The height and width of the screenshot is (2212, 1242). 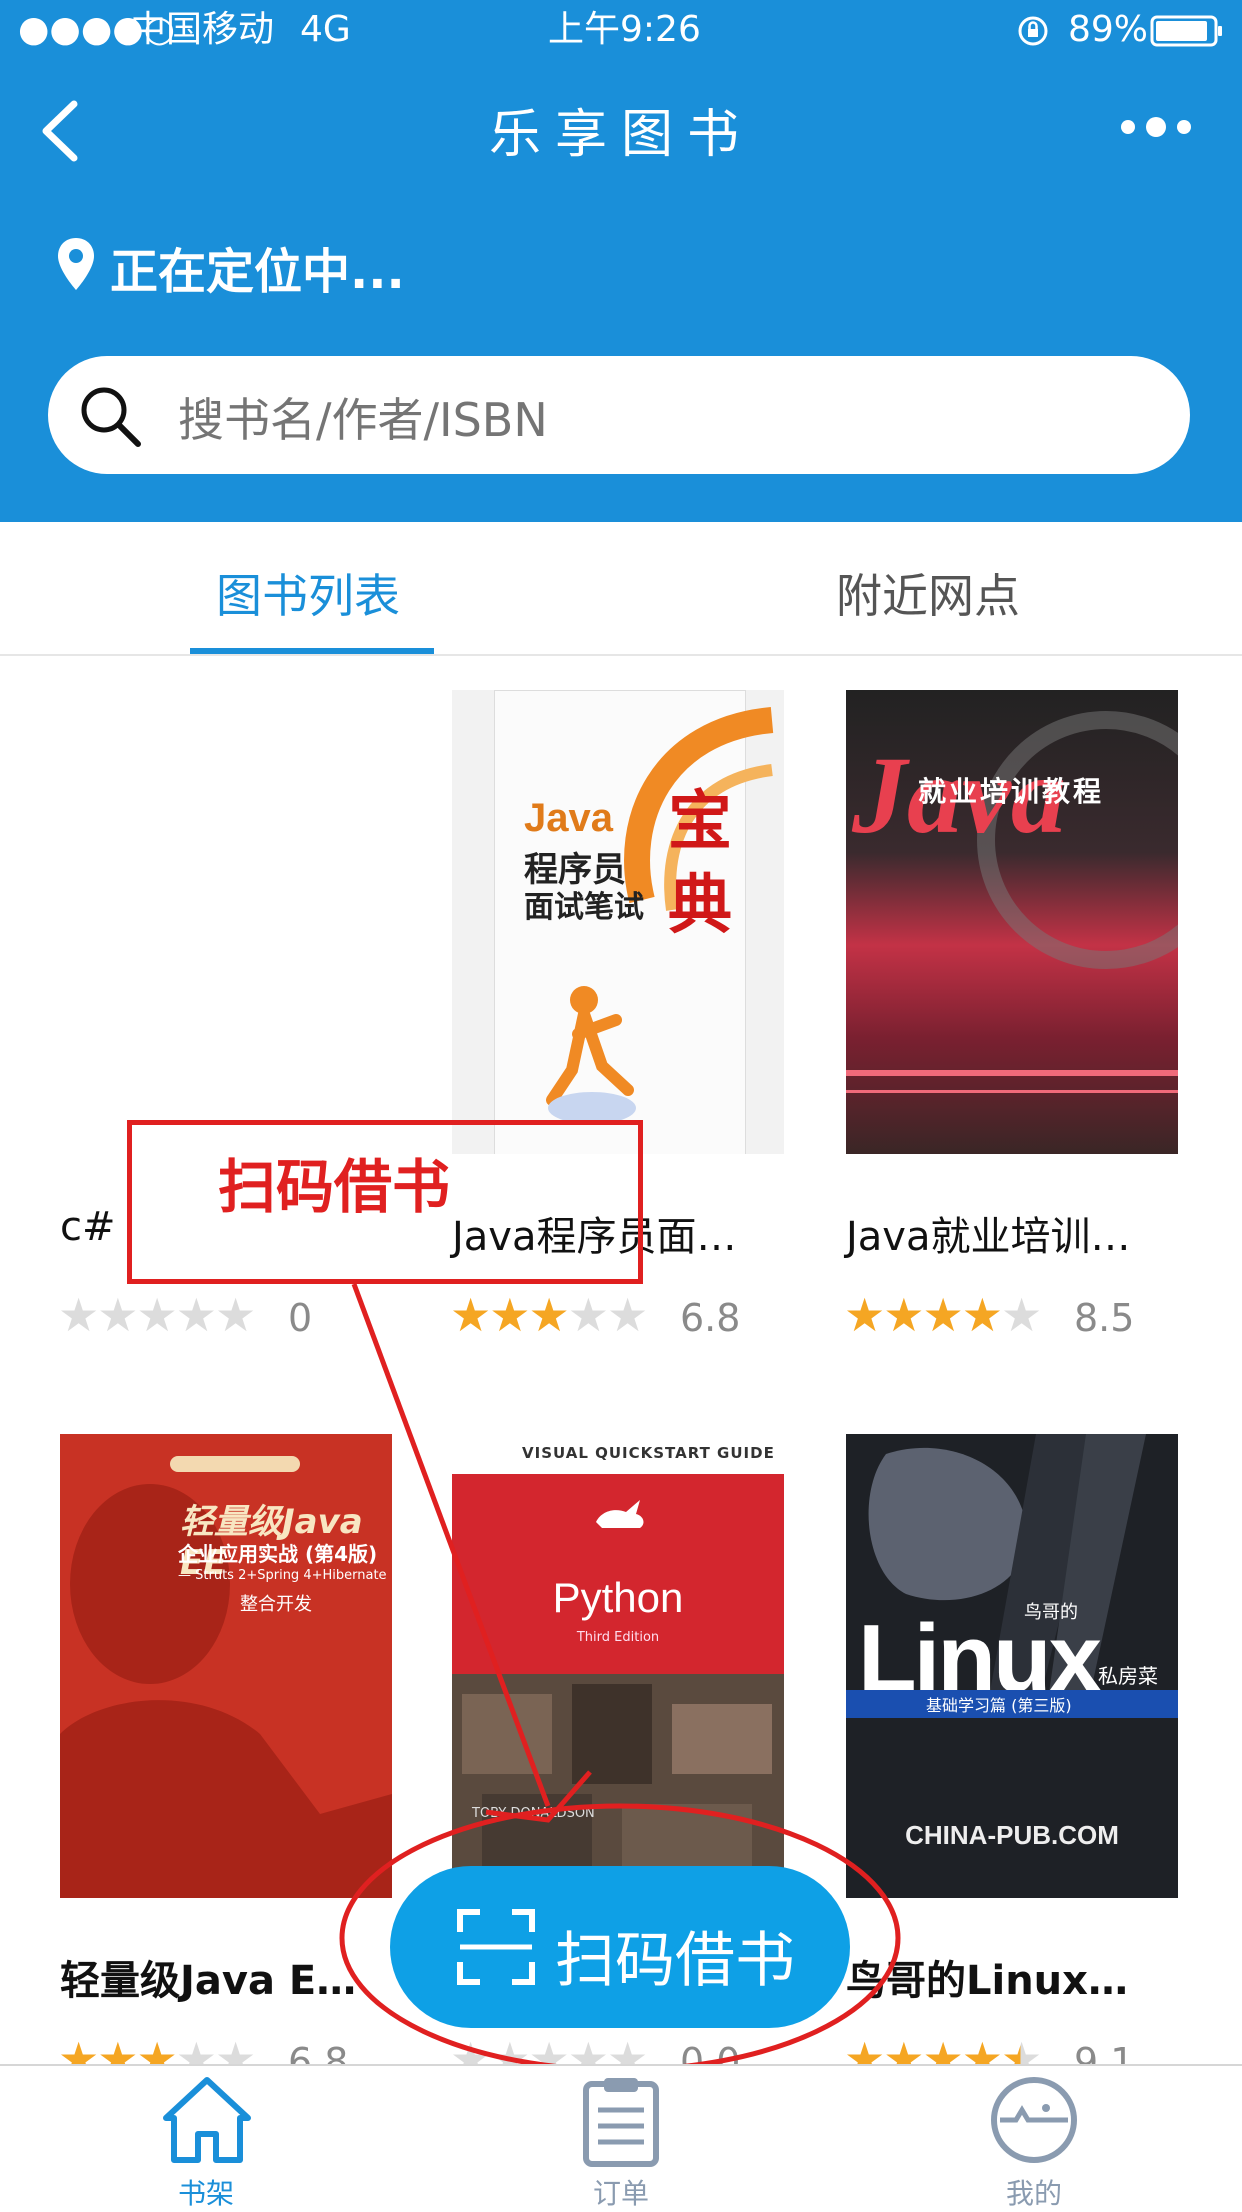 What do you see at coordinates (621, 2192) in the screenshot?
I see `tabbar-label-orders: 订单` at bounding box center [621, 2192].